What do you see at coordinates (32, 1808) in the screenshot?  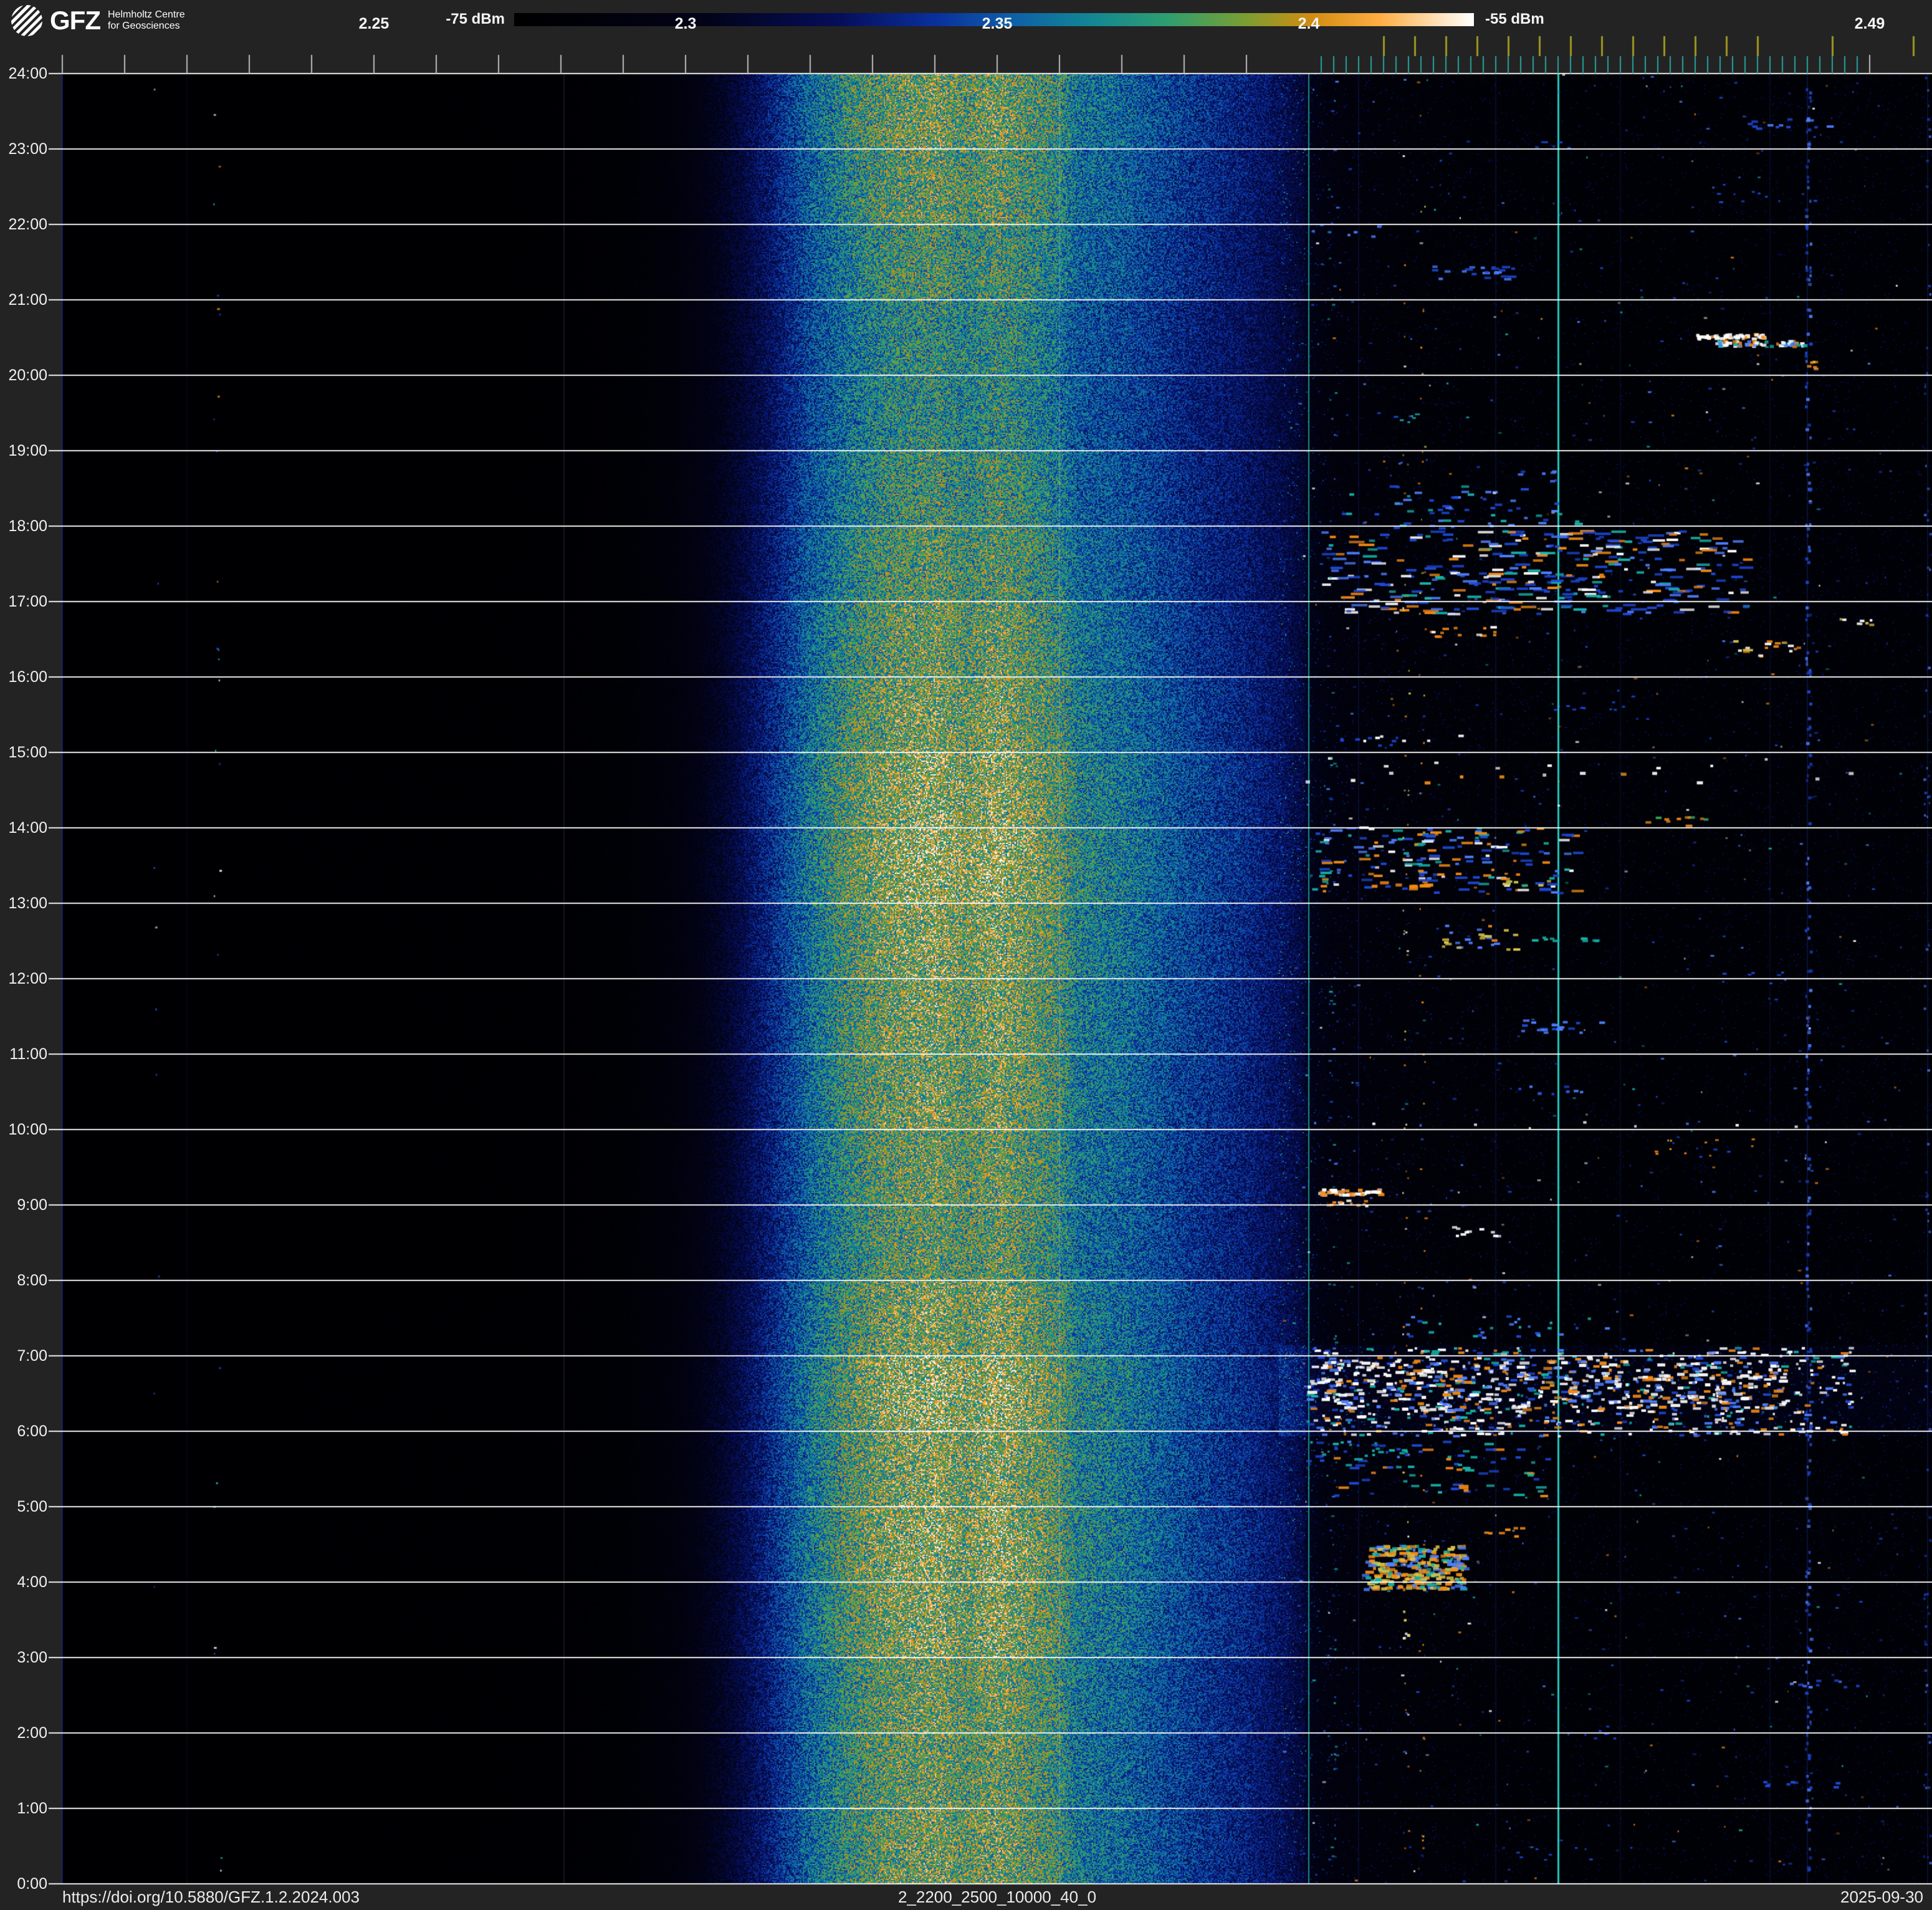 I see `time-tick-label: 1:00` at bounding box center [32, 1808].